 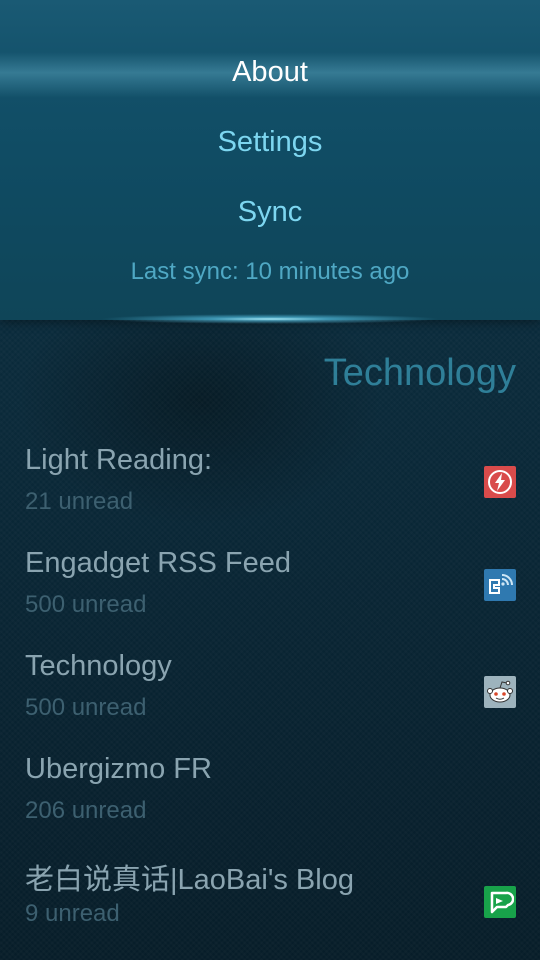 I want to click on menu-item-settings: Settings, so click(x=270, y=142).